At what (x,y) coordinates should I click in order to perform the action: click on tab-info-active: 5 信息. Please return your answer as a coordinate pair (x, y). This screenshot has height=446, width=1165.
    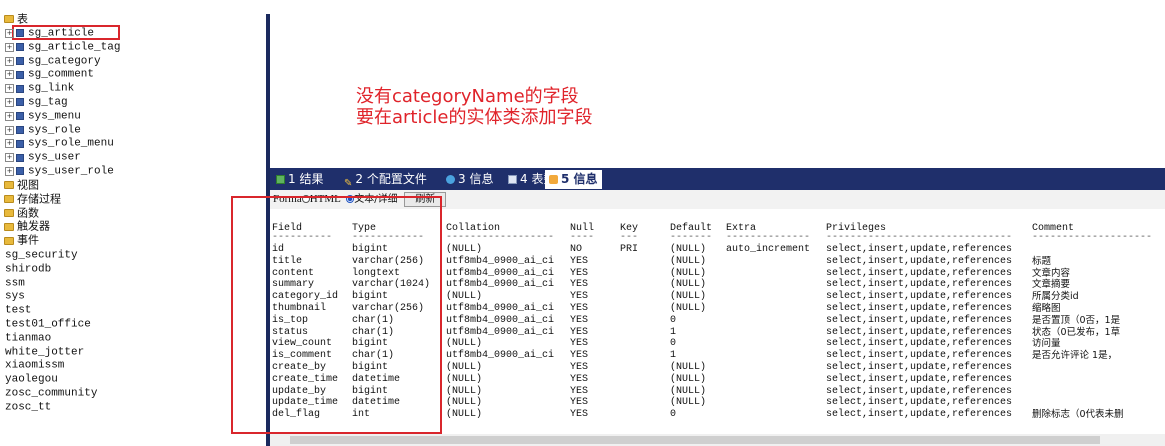
    Looking at the image, I should click on (573, 179).